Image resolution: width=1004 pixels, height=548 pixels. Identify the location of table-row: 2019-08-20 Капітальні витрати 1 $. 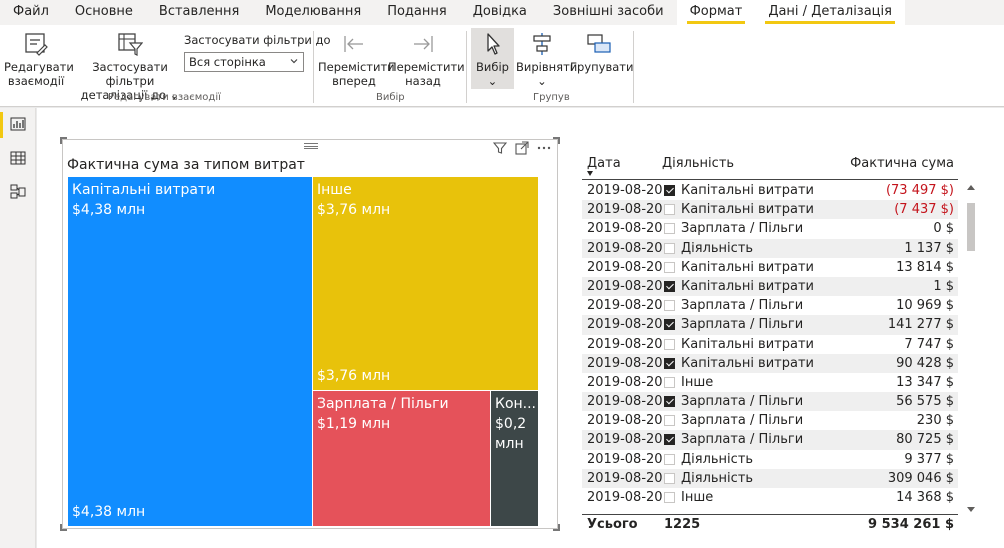
(770, 286).